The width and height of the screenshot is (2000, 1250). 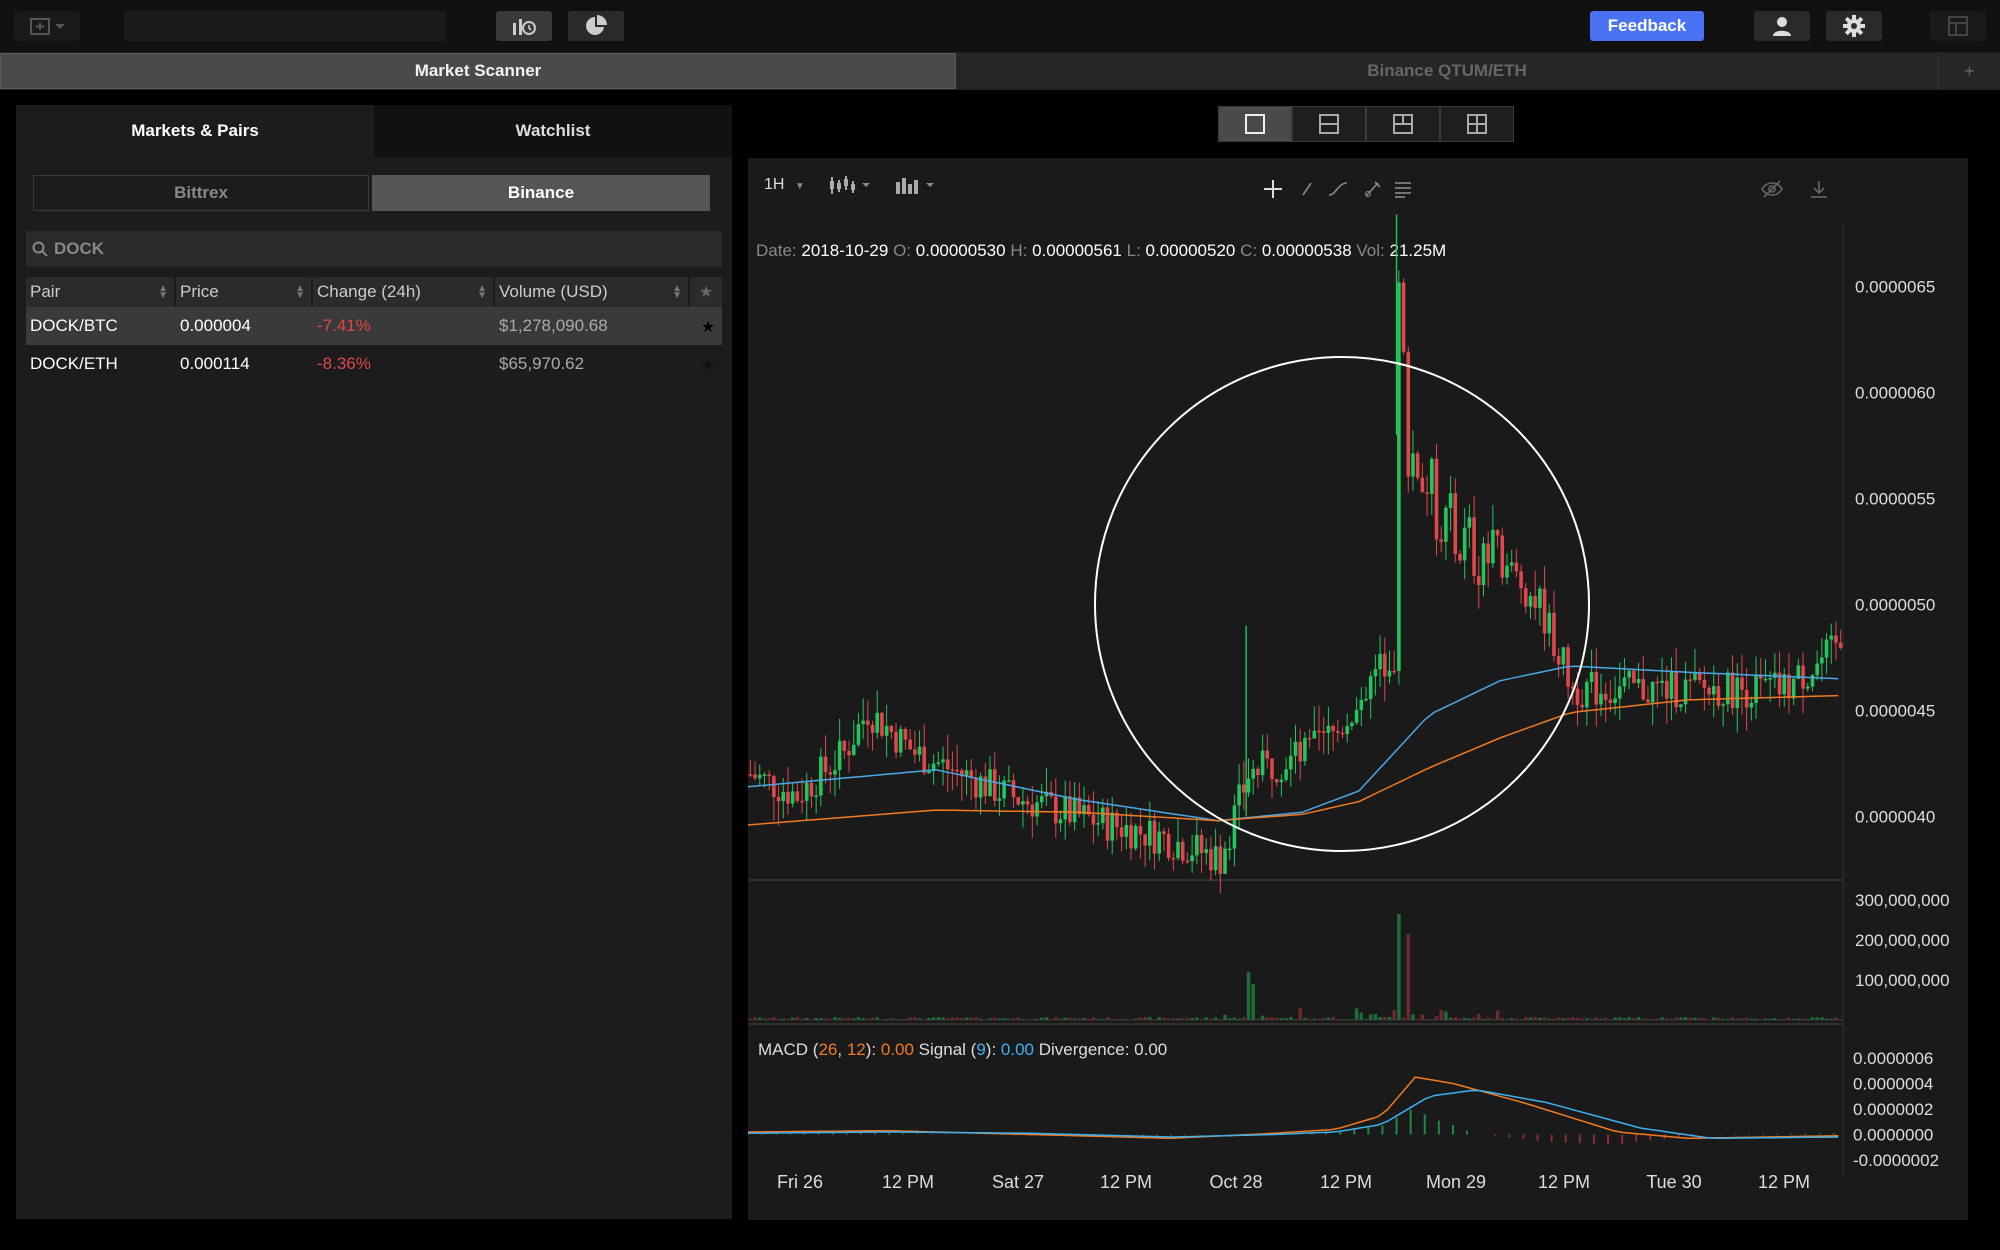 I want to click on tab-market-scanner: Market Scanner, so click(x=478, y=71).